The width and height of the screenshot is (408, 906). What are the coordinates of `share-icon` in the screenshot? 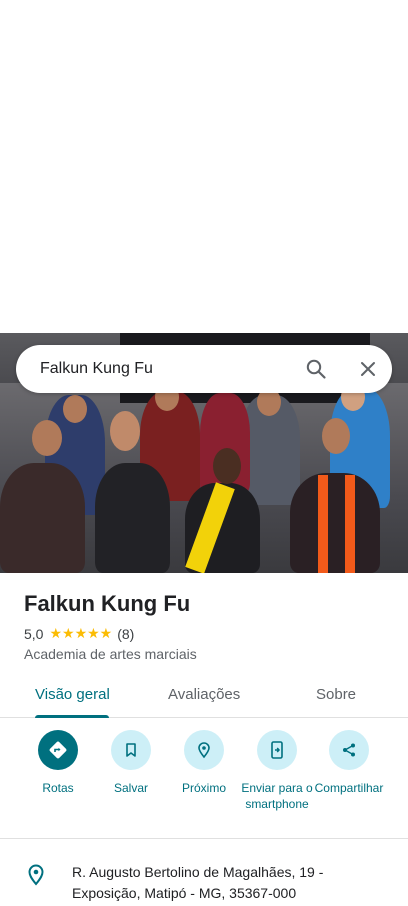 It's located at (349, 750).